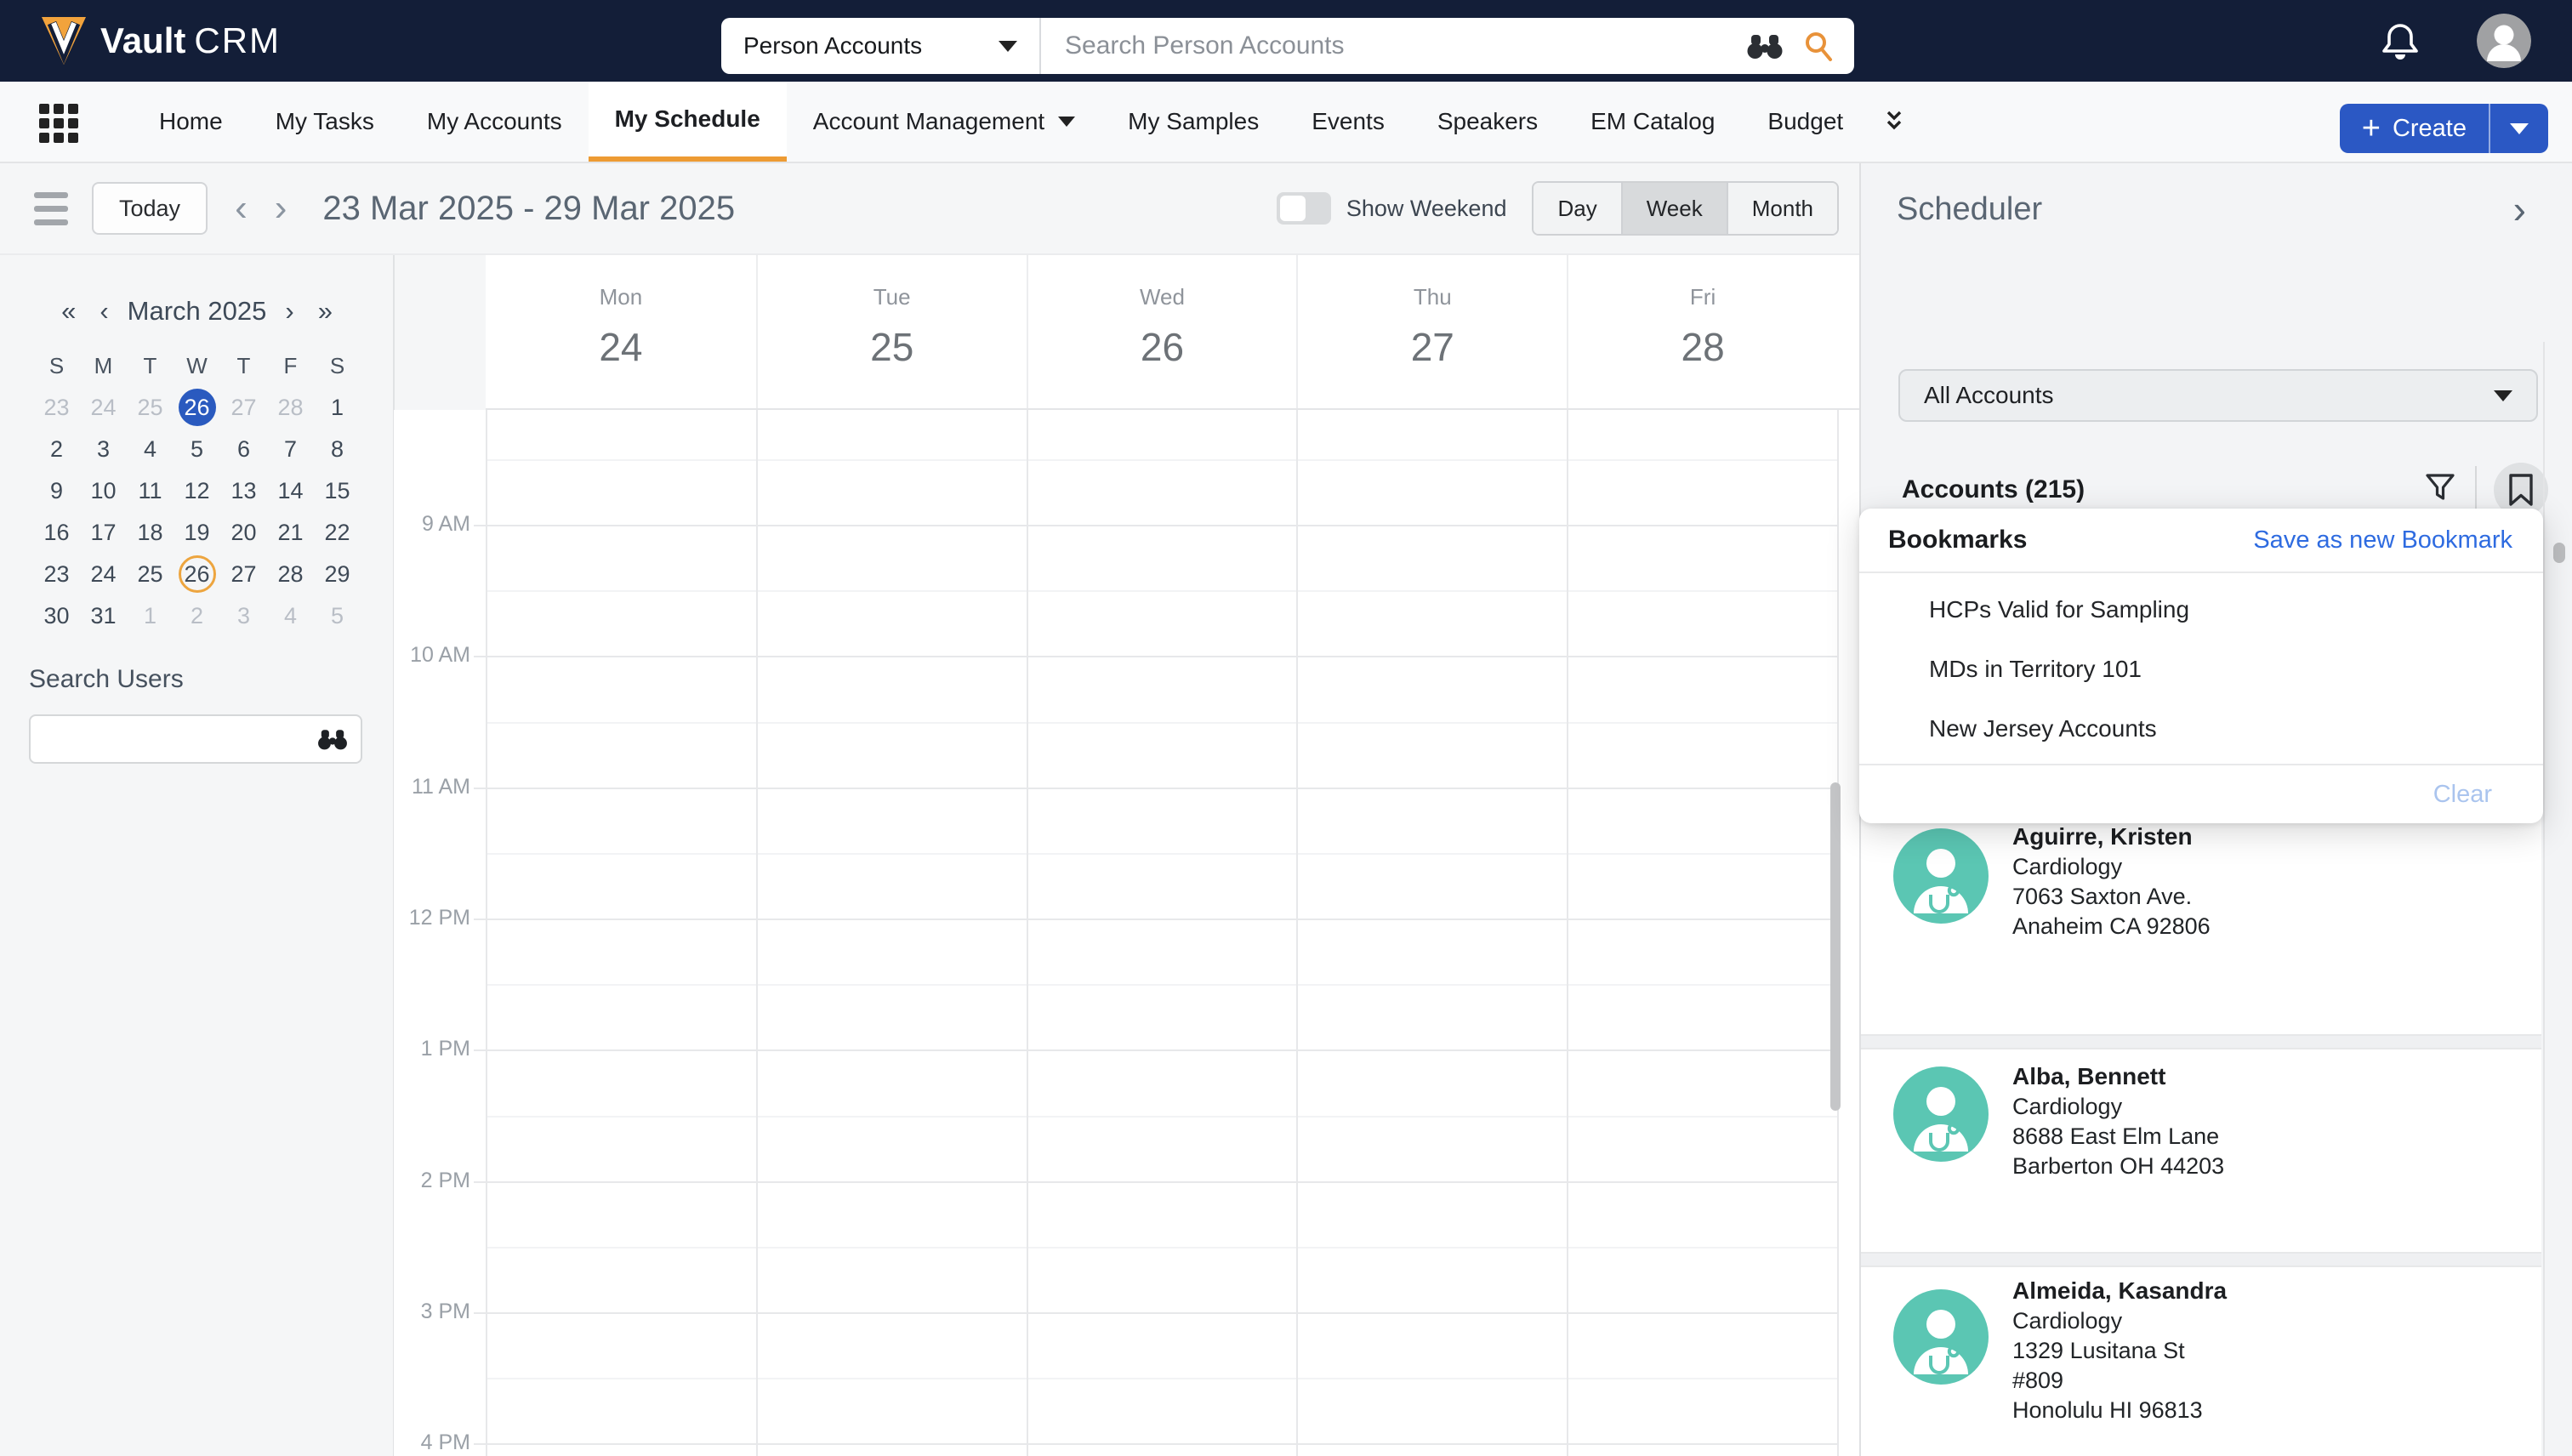 The image size is (2572, 1456). What do you see at coordinates (57, 615) in the screenshot?
I see `mini-cal-date: 30` at bounding box center [57, 615].